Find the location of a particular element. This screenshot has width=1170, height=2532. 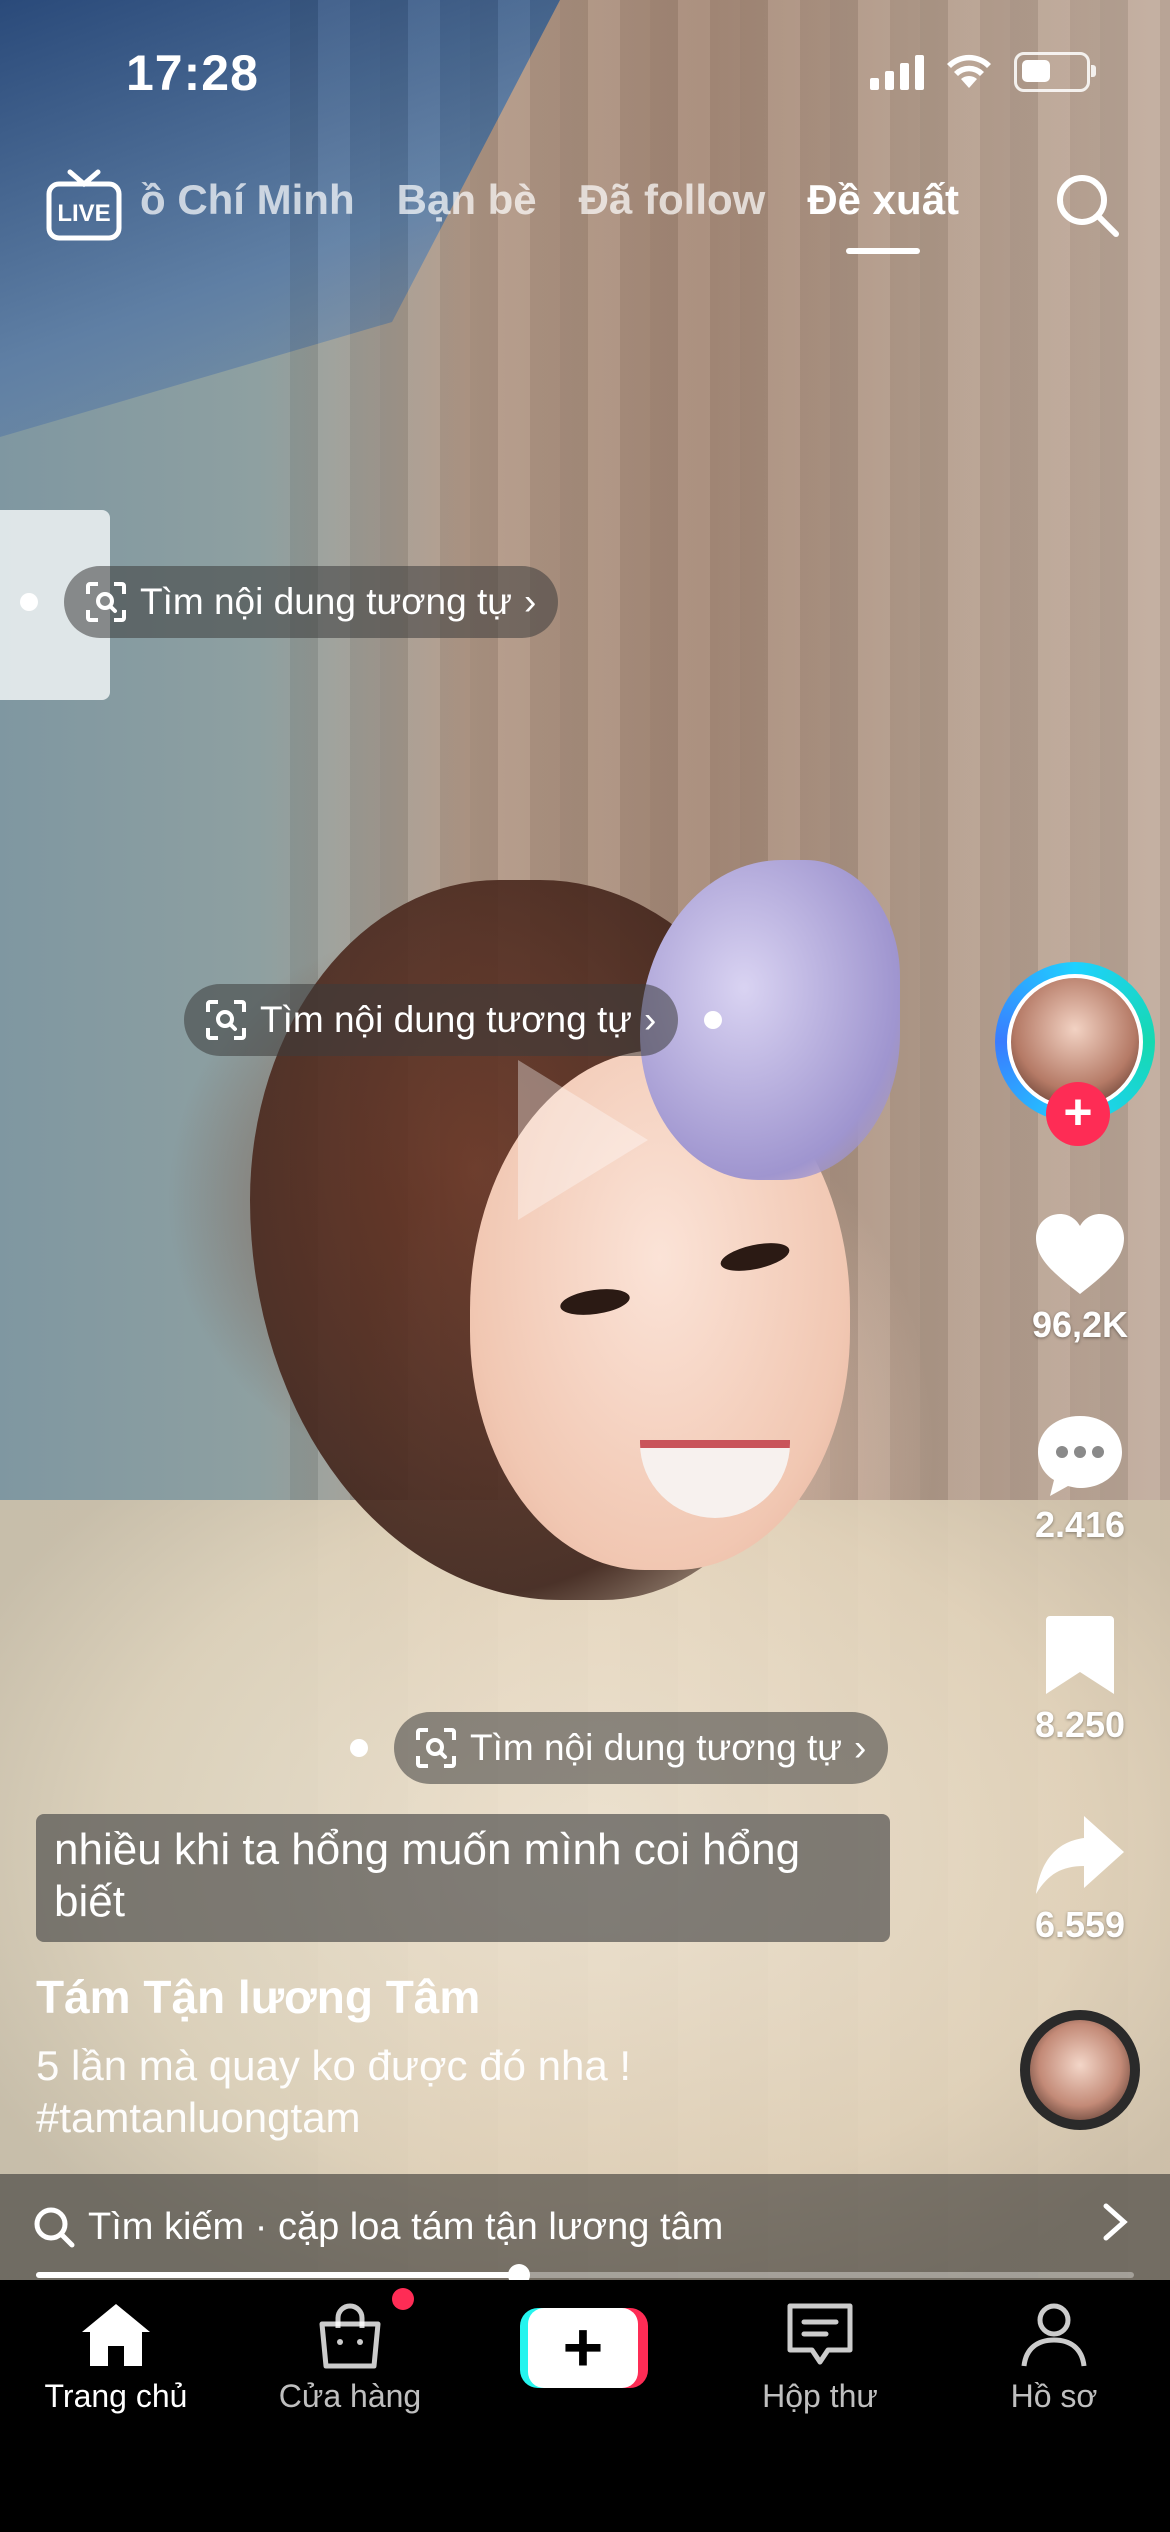

top-tabs: ồ Chí Minh Bạn bè Đã follow Đề xuất is located at coordinates (549, 200).